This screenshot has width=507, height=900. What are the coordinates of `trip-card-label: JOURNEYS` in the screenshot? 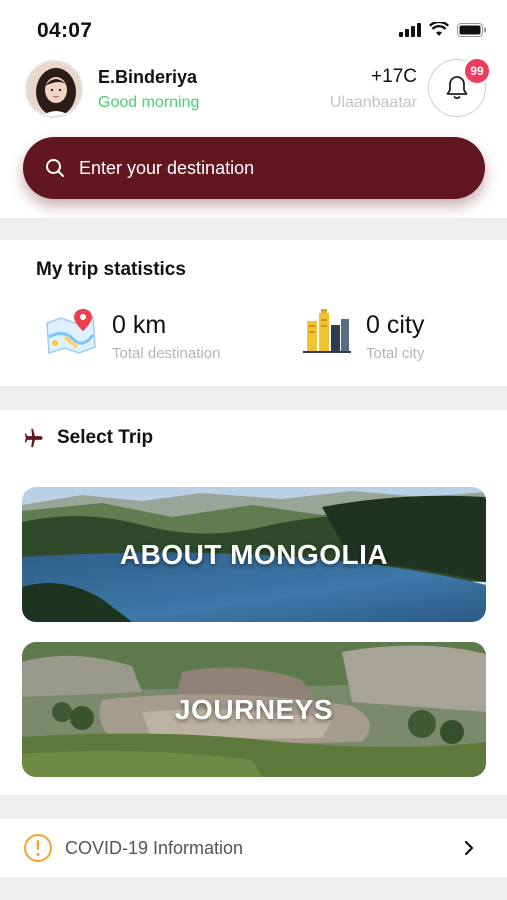 It's located at (254, 709).